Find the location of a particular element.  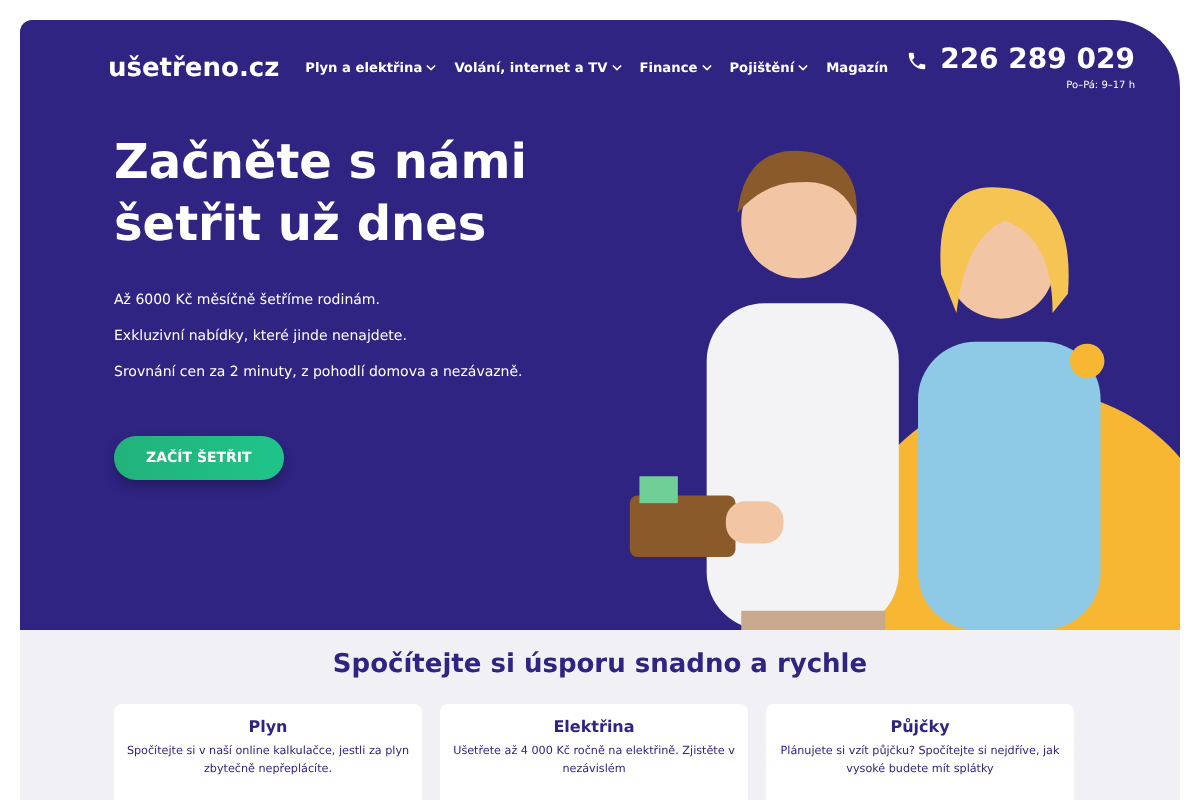

card-title: Elektřina is located at coordinates (594, 727).